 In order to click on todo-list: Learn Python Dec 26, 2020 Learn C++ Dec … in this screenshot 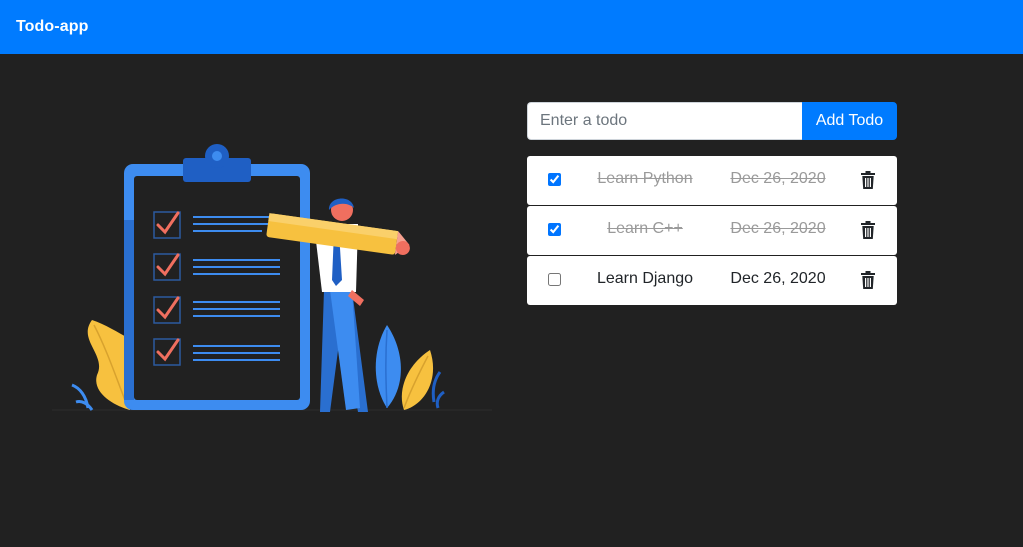, I will do `click(712, 231)`.